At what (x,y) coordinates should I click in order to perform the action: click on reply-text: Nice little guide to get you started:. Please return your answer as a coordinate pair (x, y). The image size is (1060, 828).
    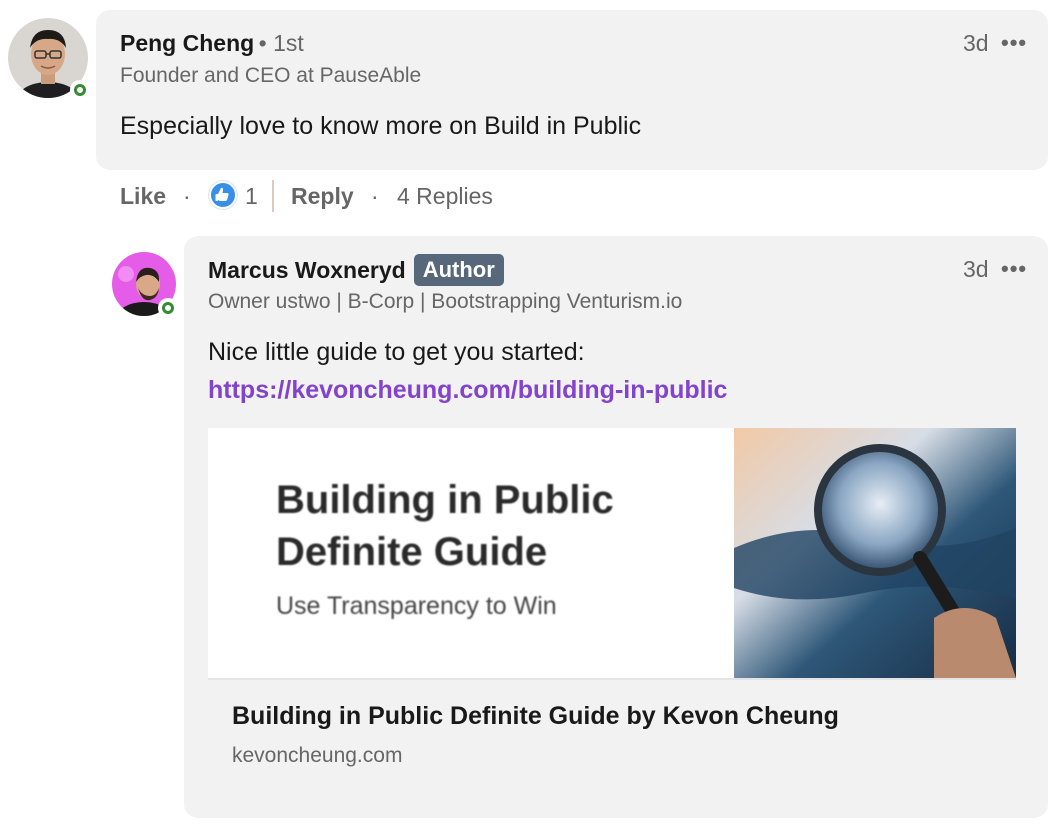
    Looking at the image, I should click on (396, 352).